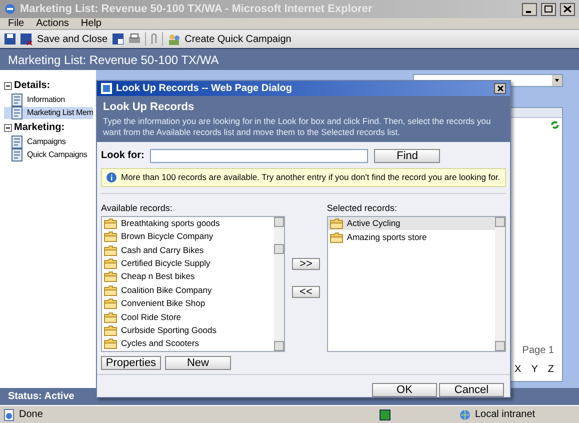 The image size is (579, 423). Describe the element at coordinates (10, 39) in the screenshot. I see `save-icon` at that location.